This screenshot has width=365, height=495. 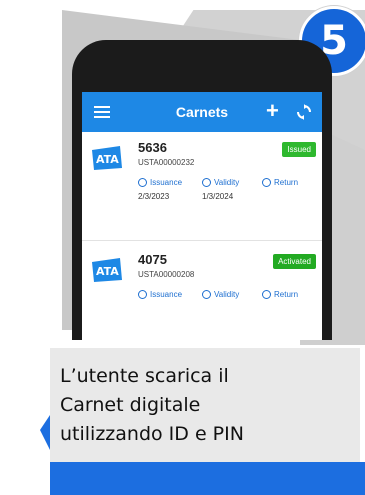 I want to click on card-divider, so click(x=202, y=240).